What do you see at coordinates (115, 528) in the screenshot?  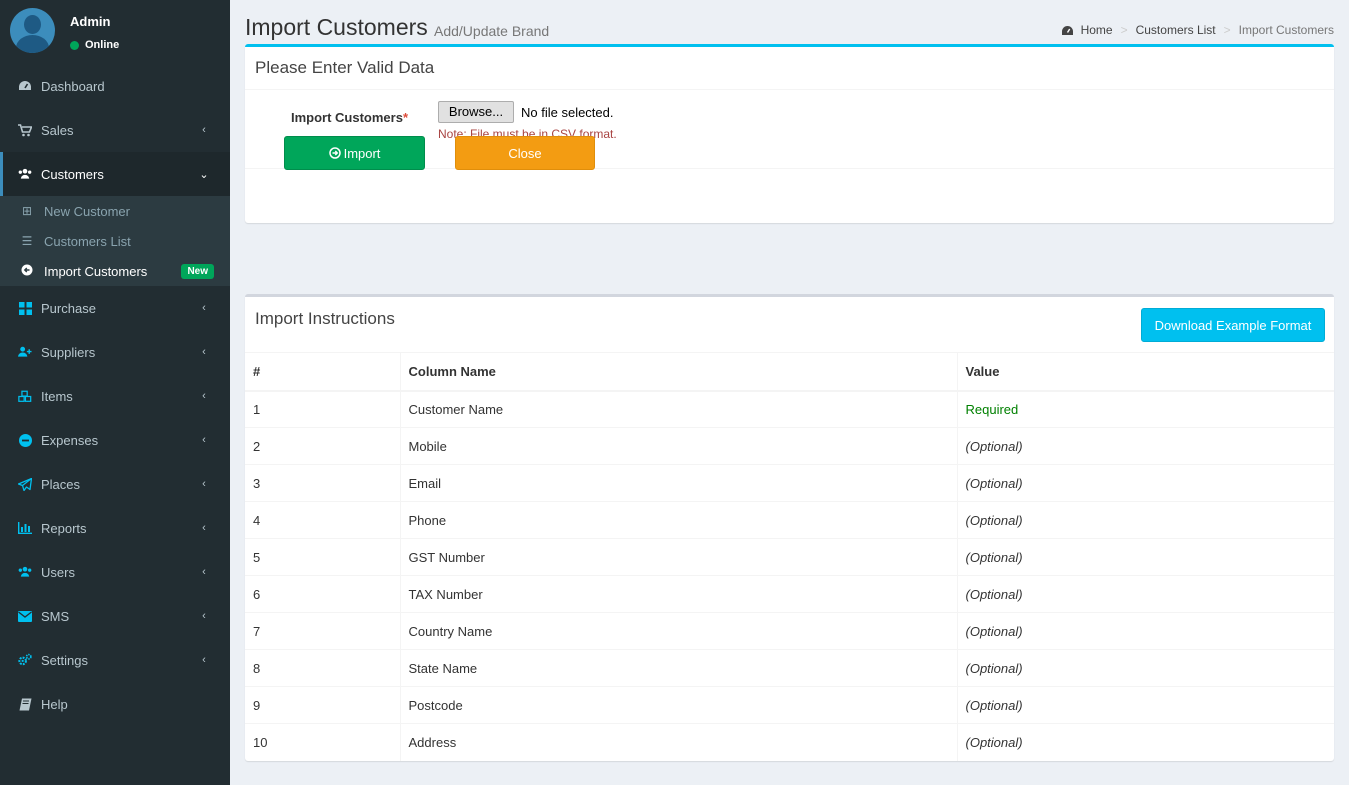 I see `sidebar-item-reports: Reports ‹` at bounding box center [115, 528].